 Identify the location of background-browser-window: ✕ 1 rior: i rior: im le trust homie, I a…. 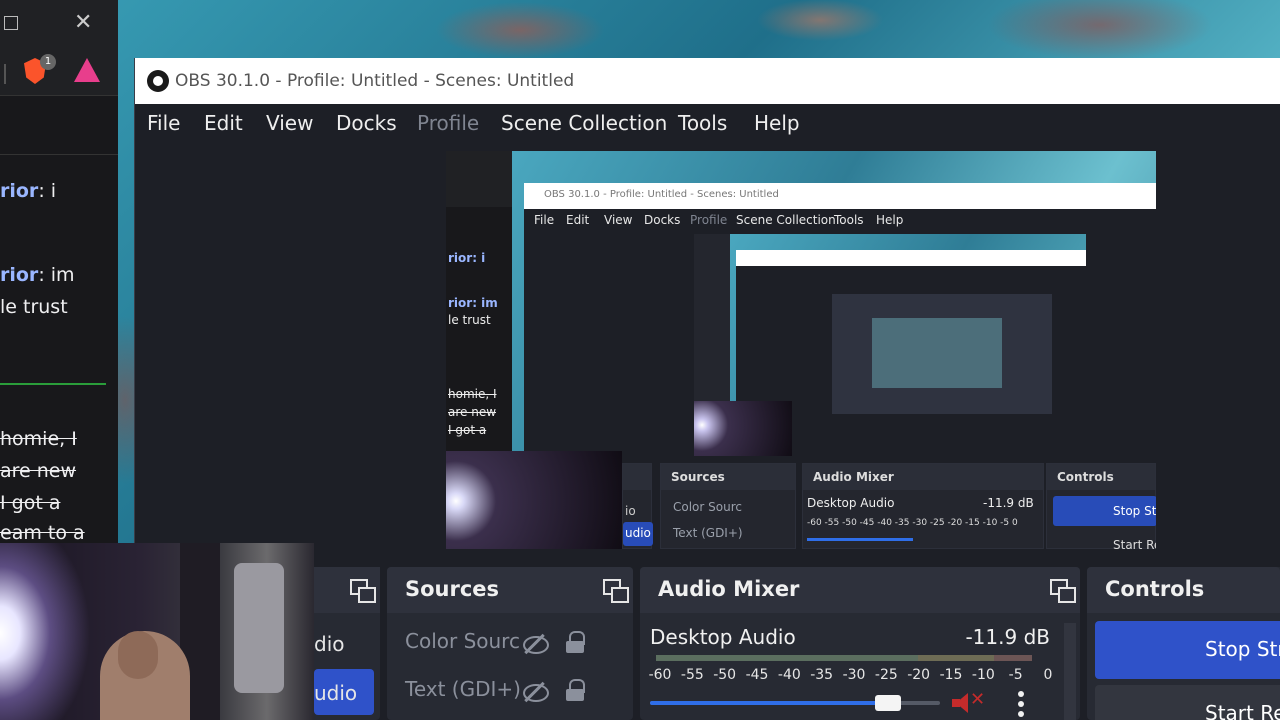
(59, 272).